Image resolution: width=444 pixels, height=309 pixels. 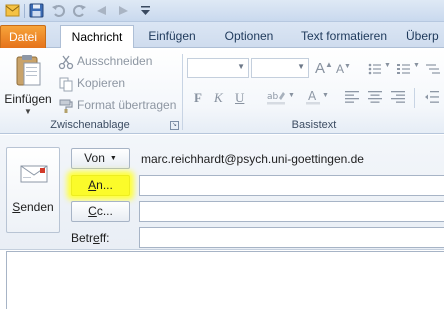 What do you see at coordinates (425, 36) in the screenshot?
I see `tab-review: Überp` at bounding box center [425, 36].